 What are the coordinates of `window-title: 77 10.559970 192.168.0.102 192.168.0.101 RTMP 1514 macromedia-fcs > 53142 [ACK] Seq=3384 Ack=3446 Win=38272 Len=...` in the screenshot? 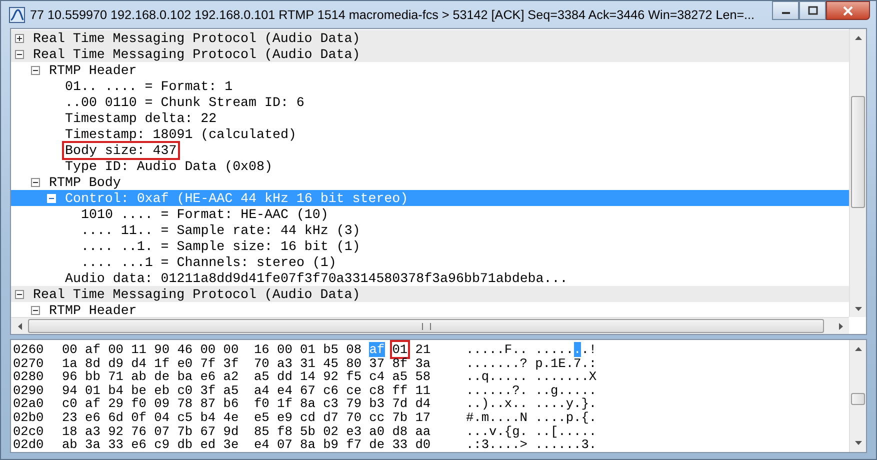 It's located at (393, 15).